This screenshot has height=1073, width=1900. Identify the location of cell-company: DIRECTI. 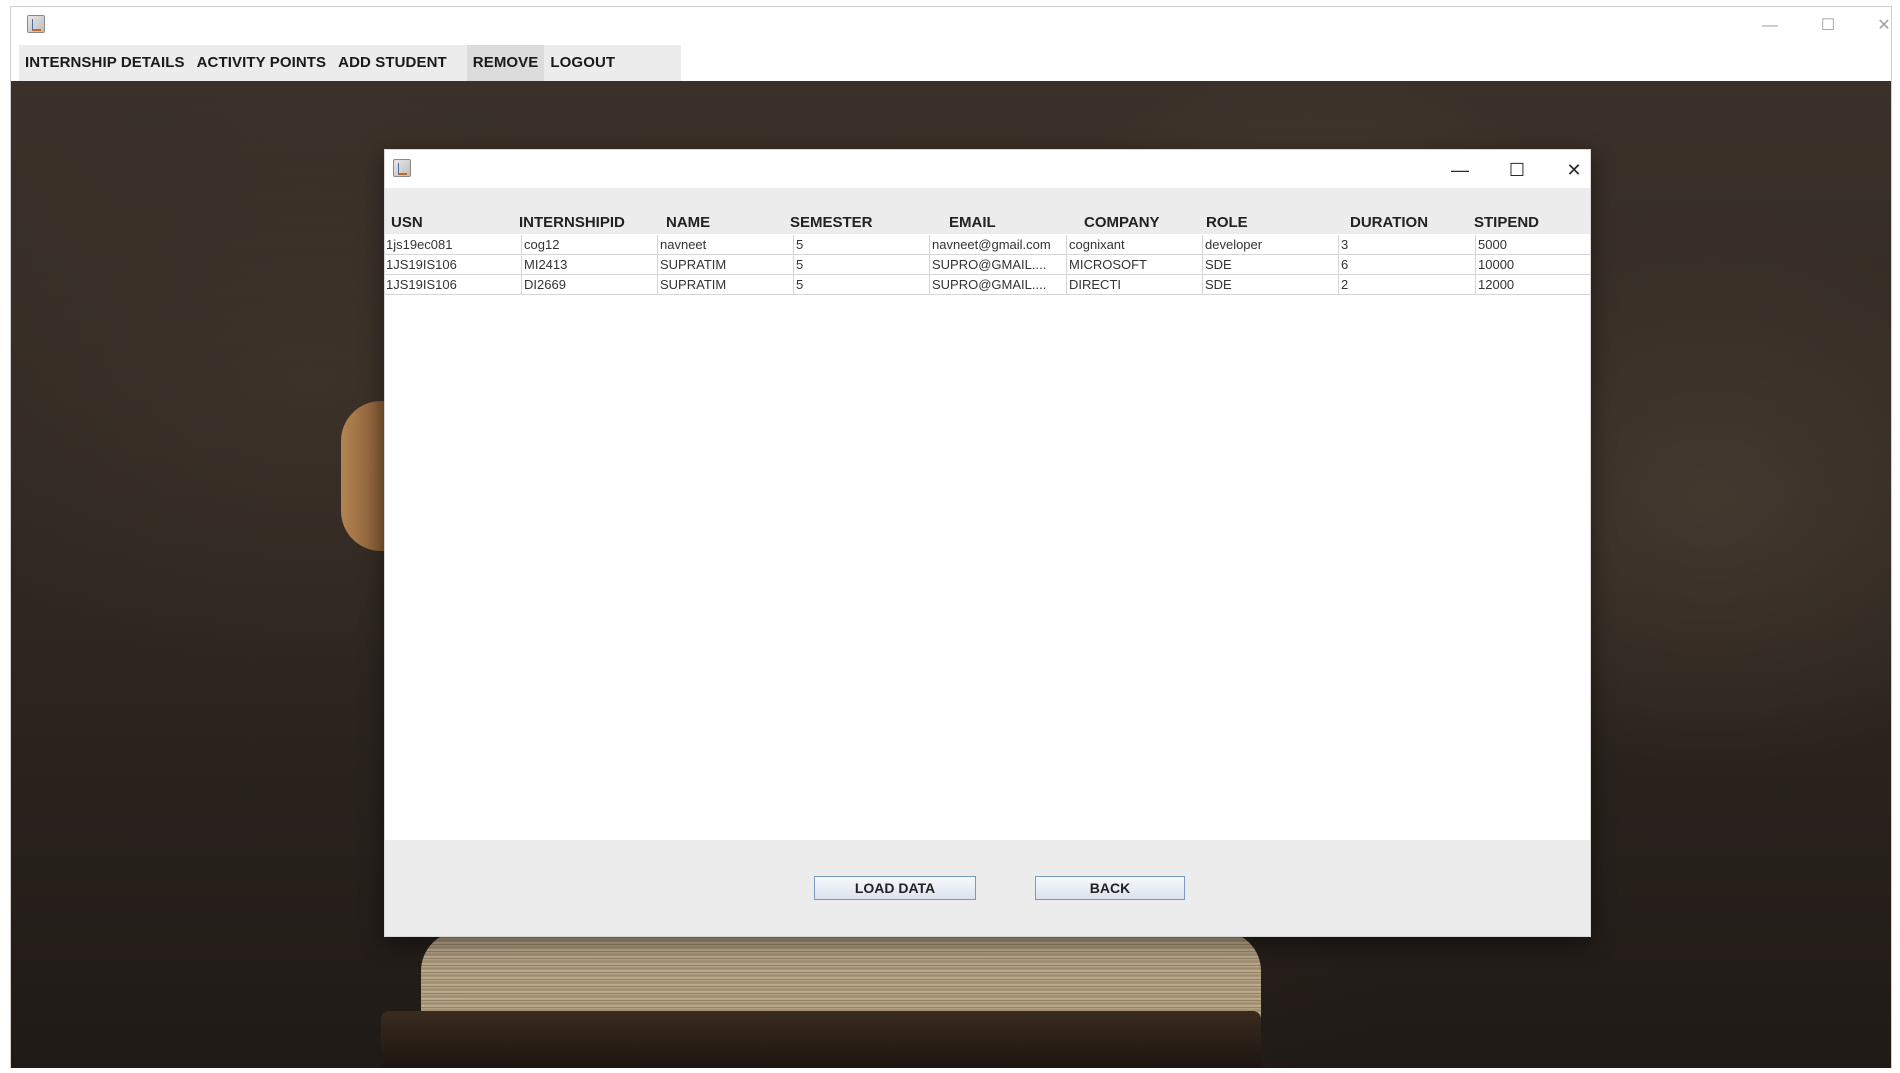
(1134, 285).